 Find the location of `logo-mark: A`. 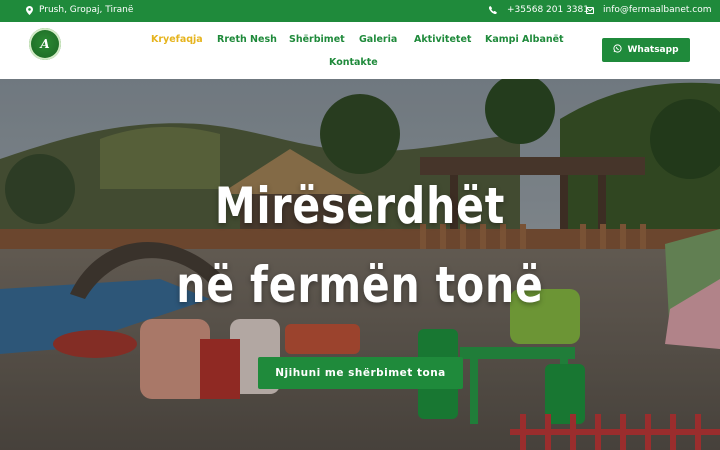

logo-mark: A is located at coordinates (45, 44).